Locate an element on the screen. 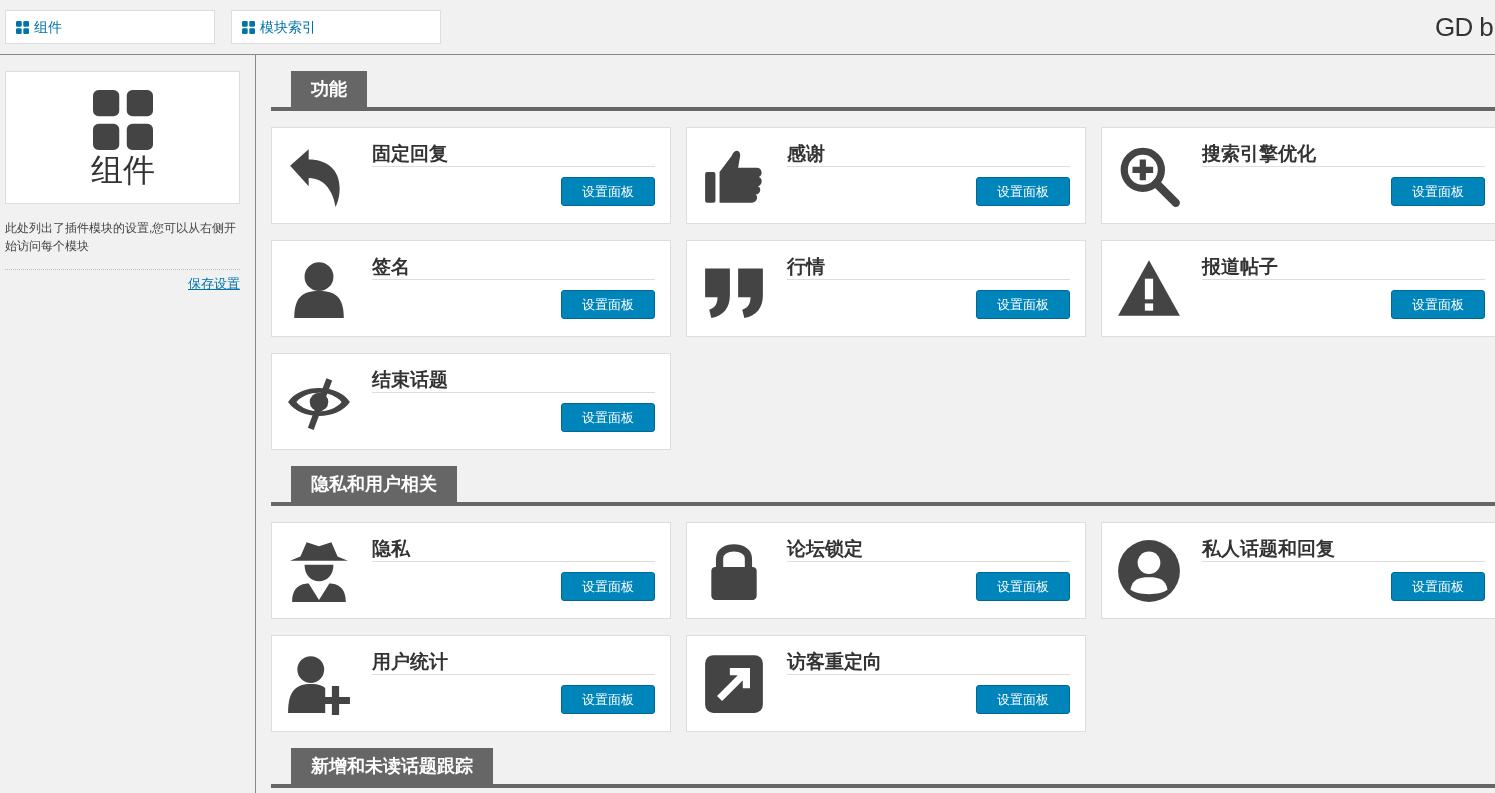  description-text: 此处列出了插件模块的设置,您可以从右侧开始访问每个模块 is located at coordinates (122, 244).